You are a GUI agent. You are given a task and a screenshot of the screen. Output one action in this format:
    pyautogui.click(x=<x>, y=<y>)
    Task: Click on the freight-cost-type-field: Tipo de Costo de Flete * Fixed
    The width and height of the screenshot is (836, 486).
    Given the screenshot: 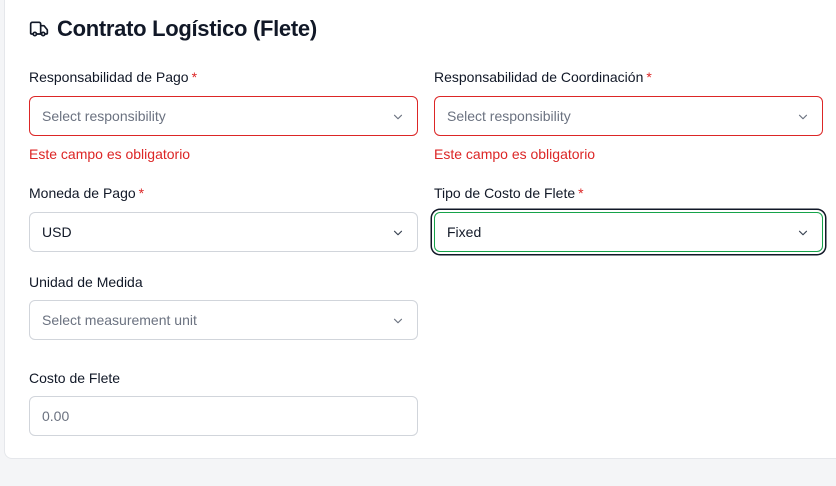 What is the action you would take?
    pyautogui.click(x=628, y=218)
    